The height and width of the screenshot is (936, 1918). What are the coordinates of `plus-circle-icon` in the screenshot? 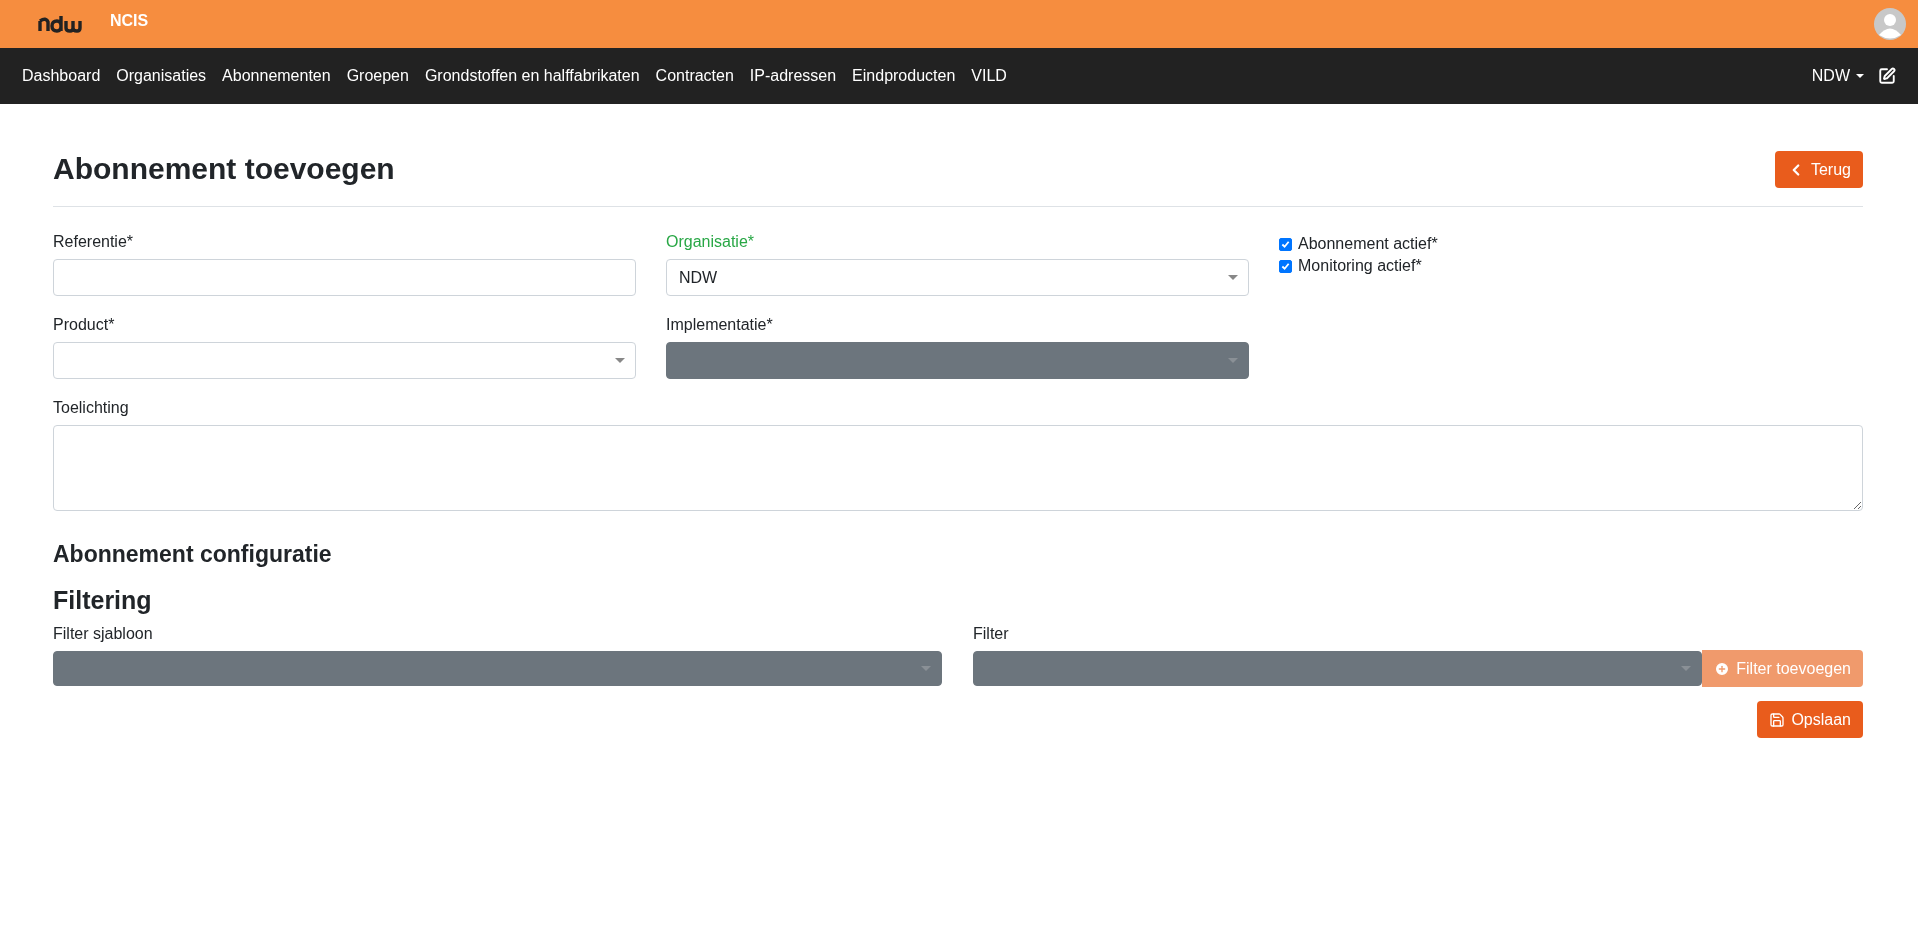 It's located at (1722, 668).